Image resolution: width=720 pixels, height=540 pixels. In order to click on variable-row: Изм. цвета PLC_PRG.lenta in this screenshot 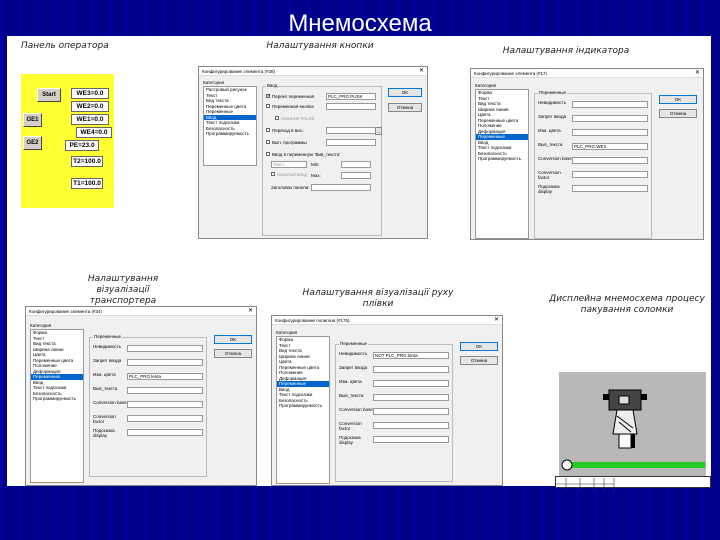, I will do `click(148, 377)`.